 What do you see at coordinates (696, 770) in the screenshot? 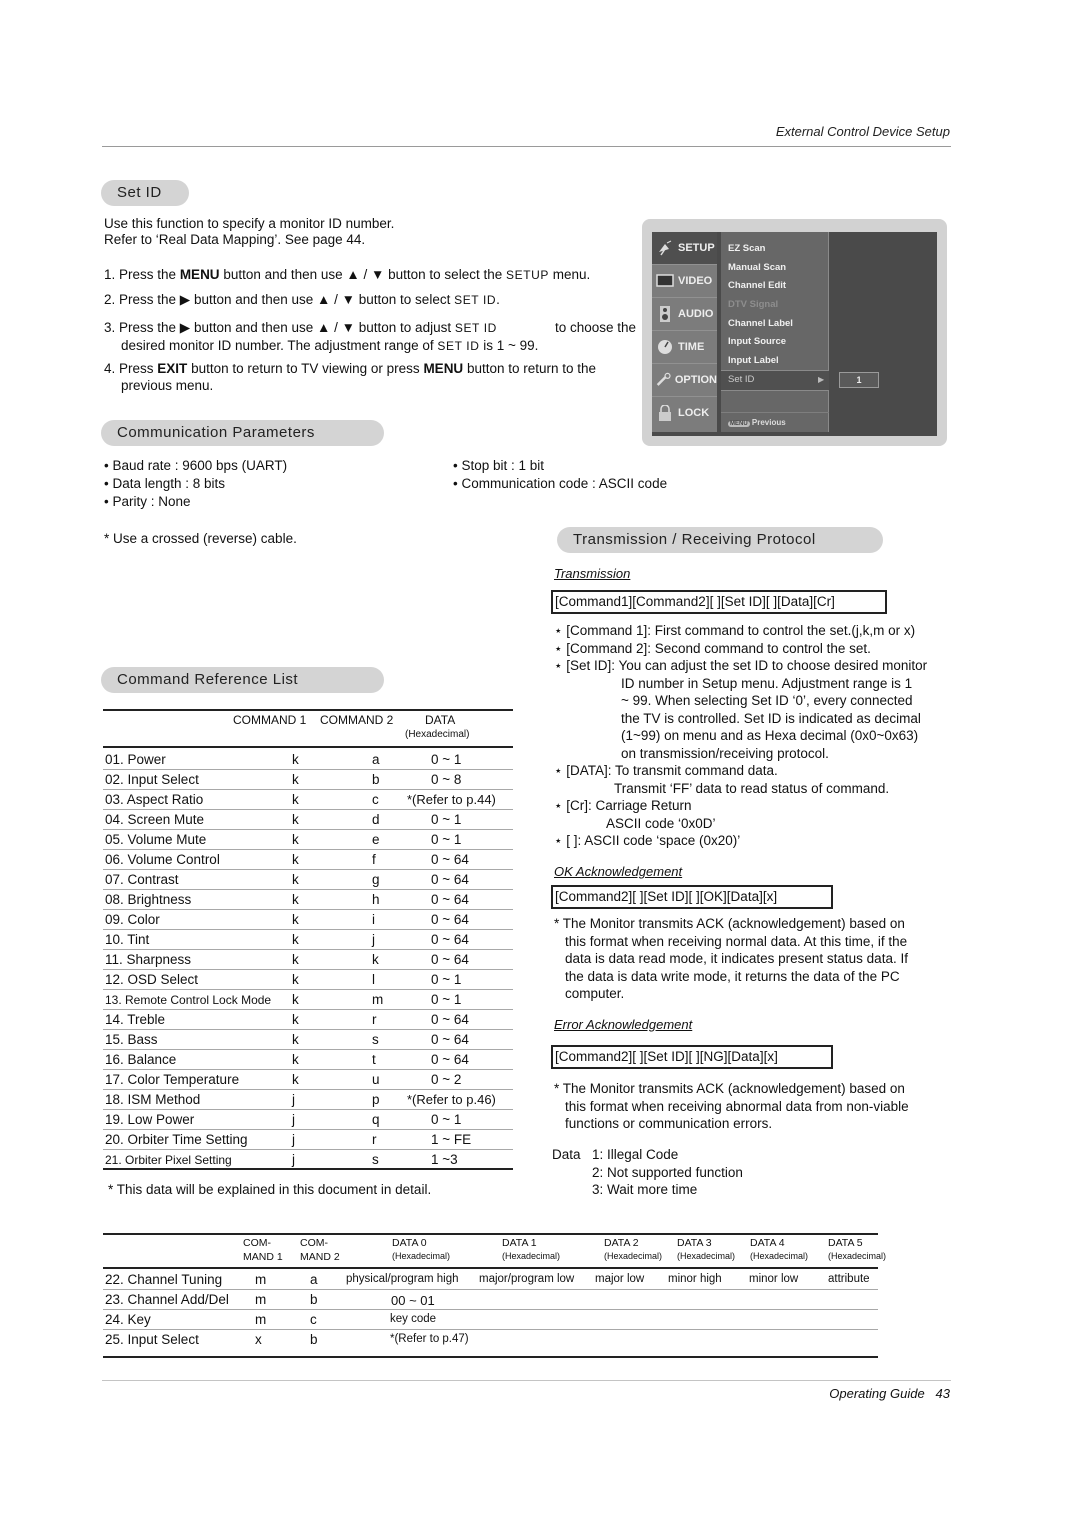
I see `note-text: To transmit command data.` at bounding box center [696, 770].